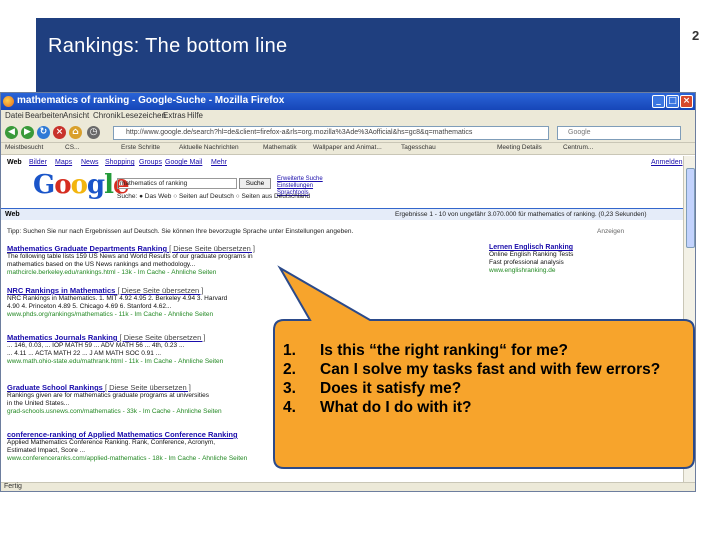 The image size is (720, 540). Describe the element at coordinates (690, 208) in the screenshot. I see `scrollbar-thumb` at that location.